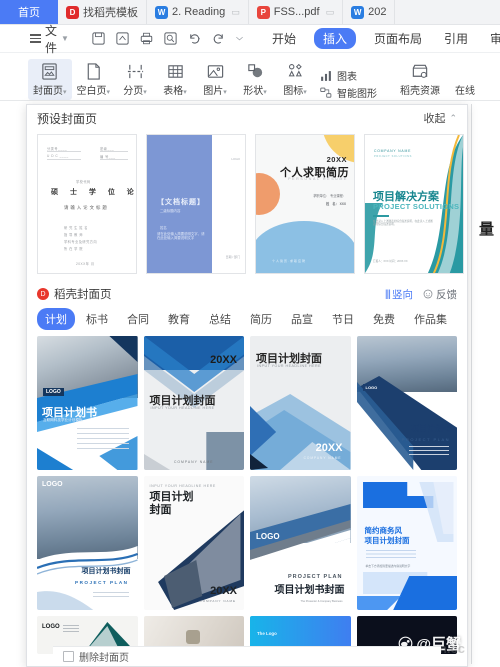  Describe the element at coordinates (87, 543) in the screenshot. I see `template-card: LOGO 项目计划书封面 PROJECT PLAN` at that location.